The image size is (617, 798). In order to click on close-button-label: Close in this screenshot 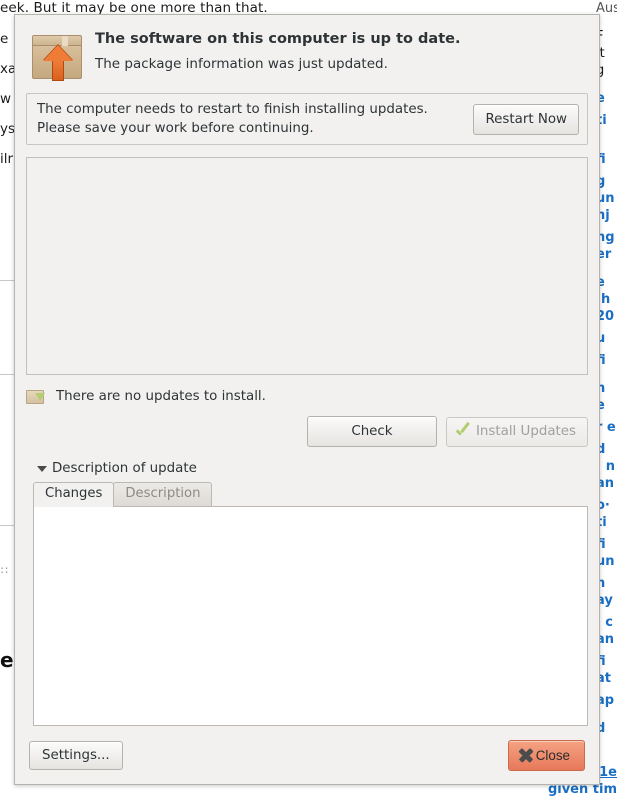, I will do `click(552, 755)`.